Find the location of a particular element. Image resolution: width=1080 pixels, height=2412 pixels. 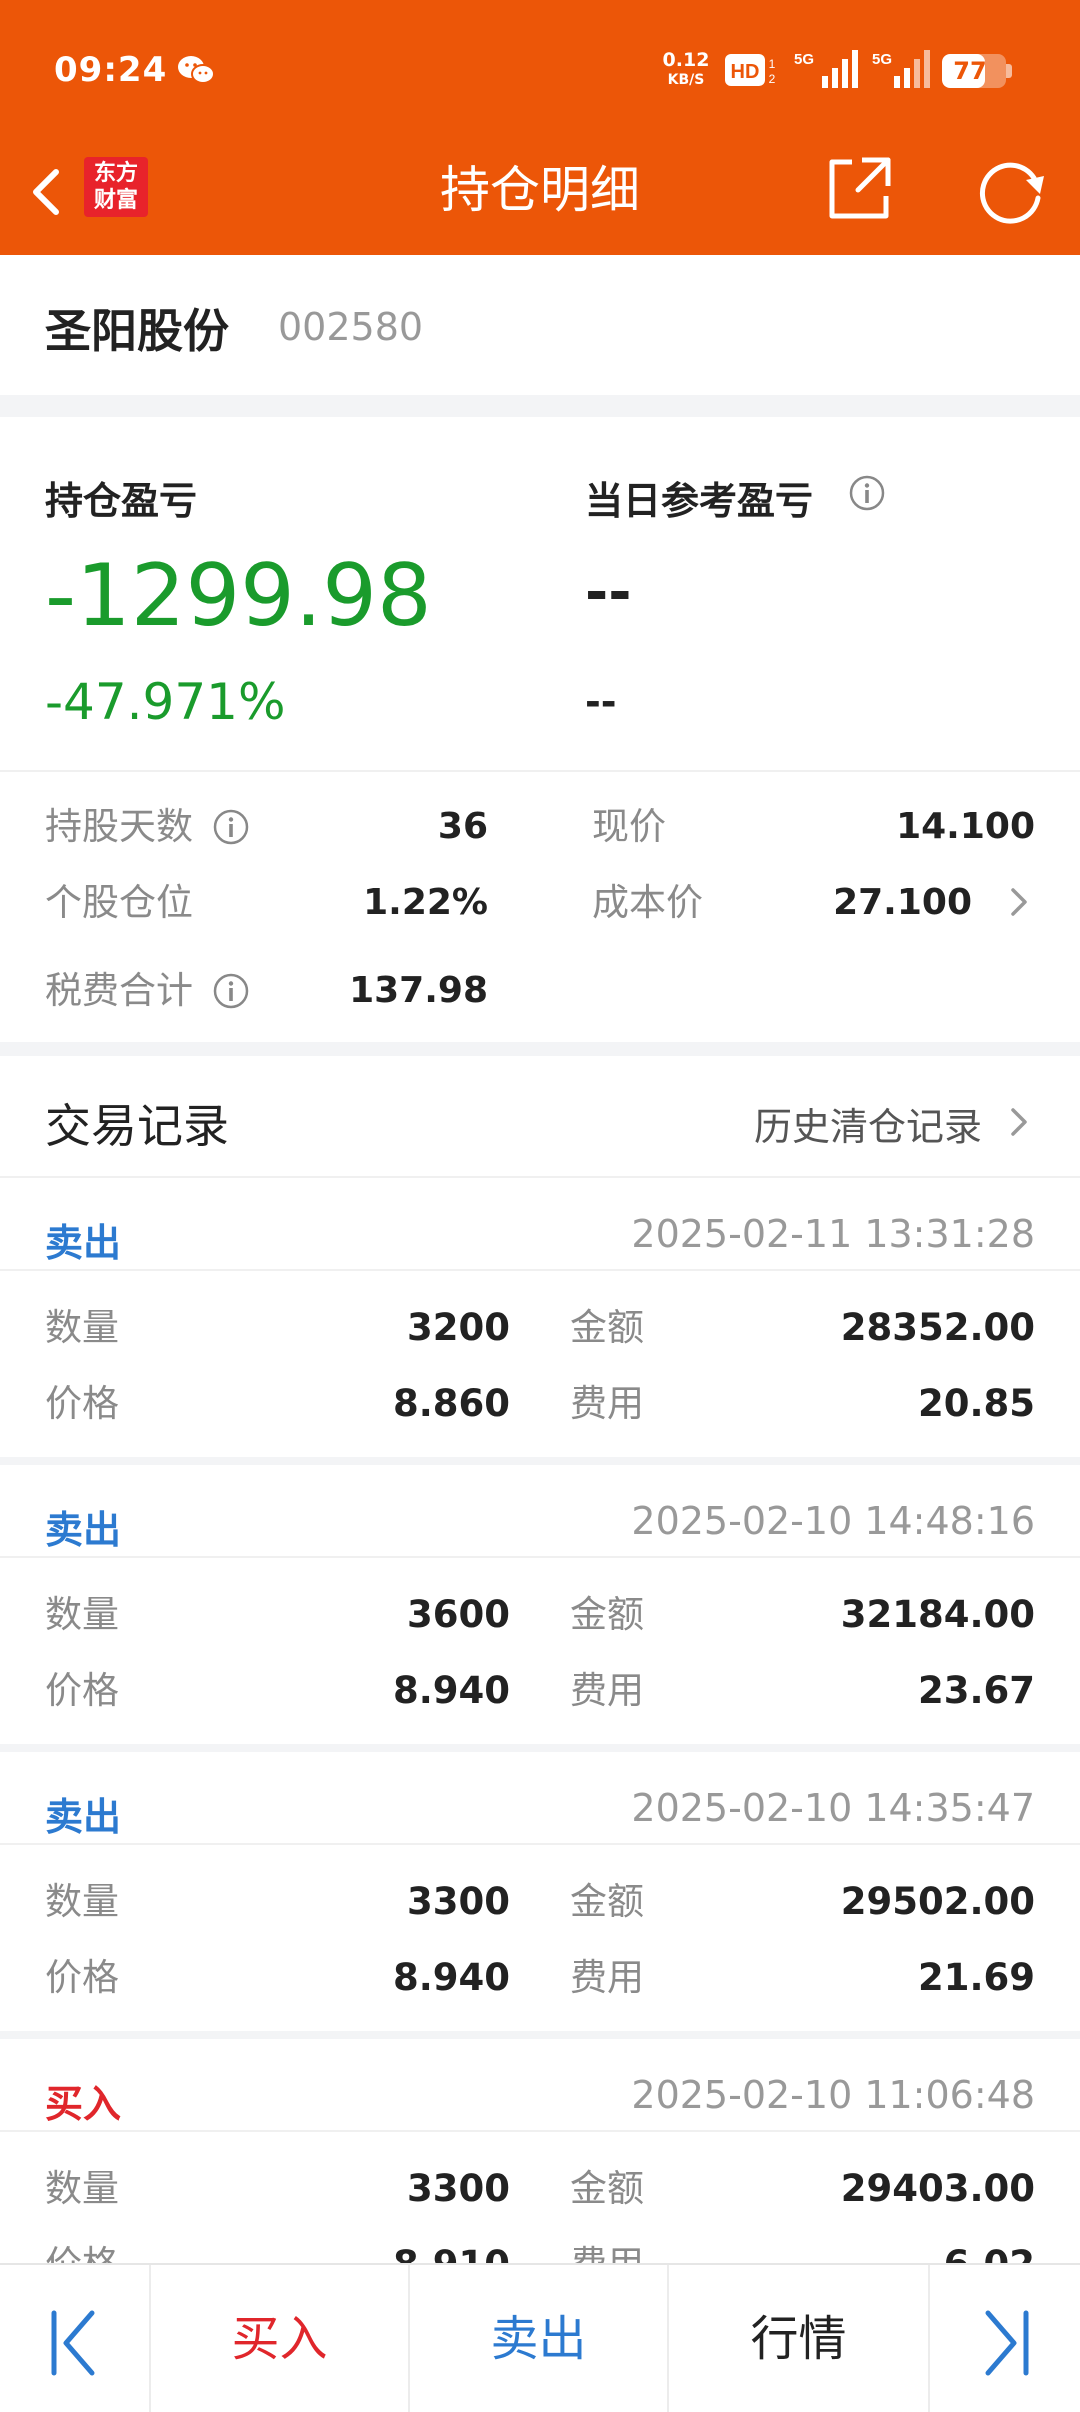

cost-price-value: 27.100 is located at coordinates (902, 903).